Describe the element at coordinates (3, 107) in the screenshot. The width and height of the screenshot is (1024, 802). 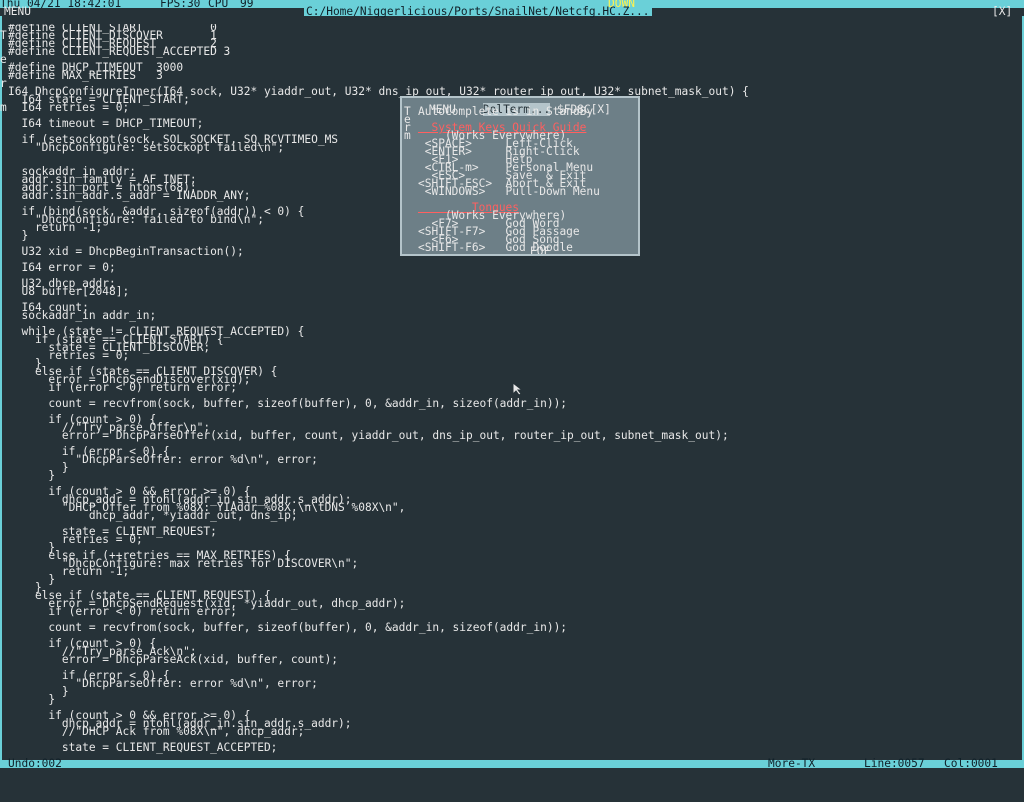
I see `margin-letter-m: m` at that location.